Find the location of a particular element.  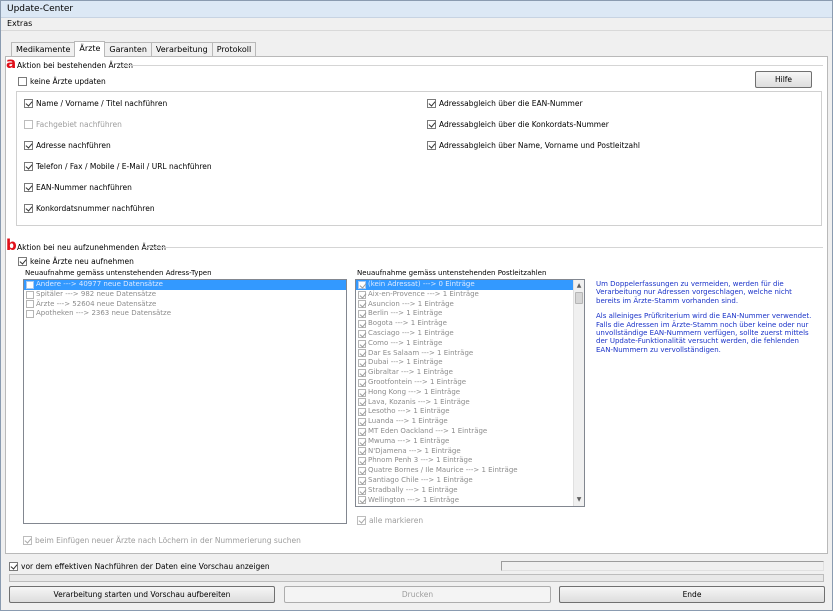

list-item: Lesotho ---> 1 Einträge is located at coordinates (470, 412).